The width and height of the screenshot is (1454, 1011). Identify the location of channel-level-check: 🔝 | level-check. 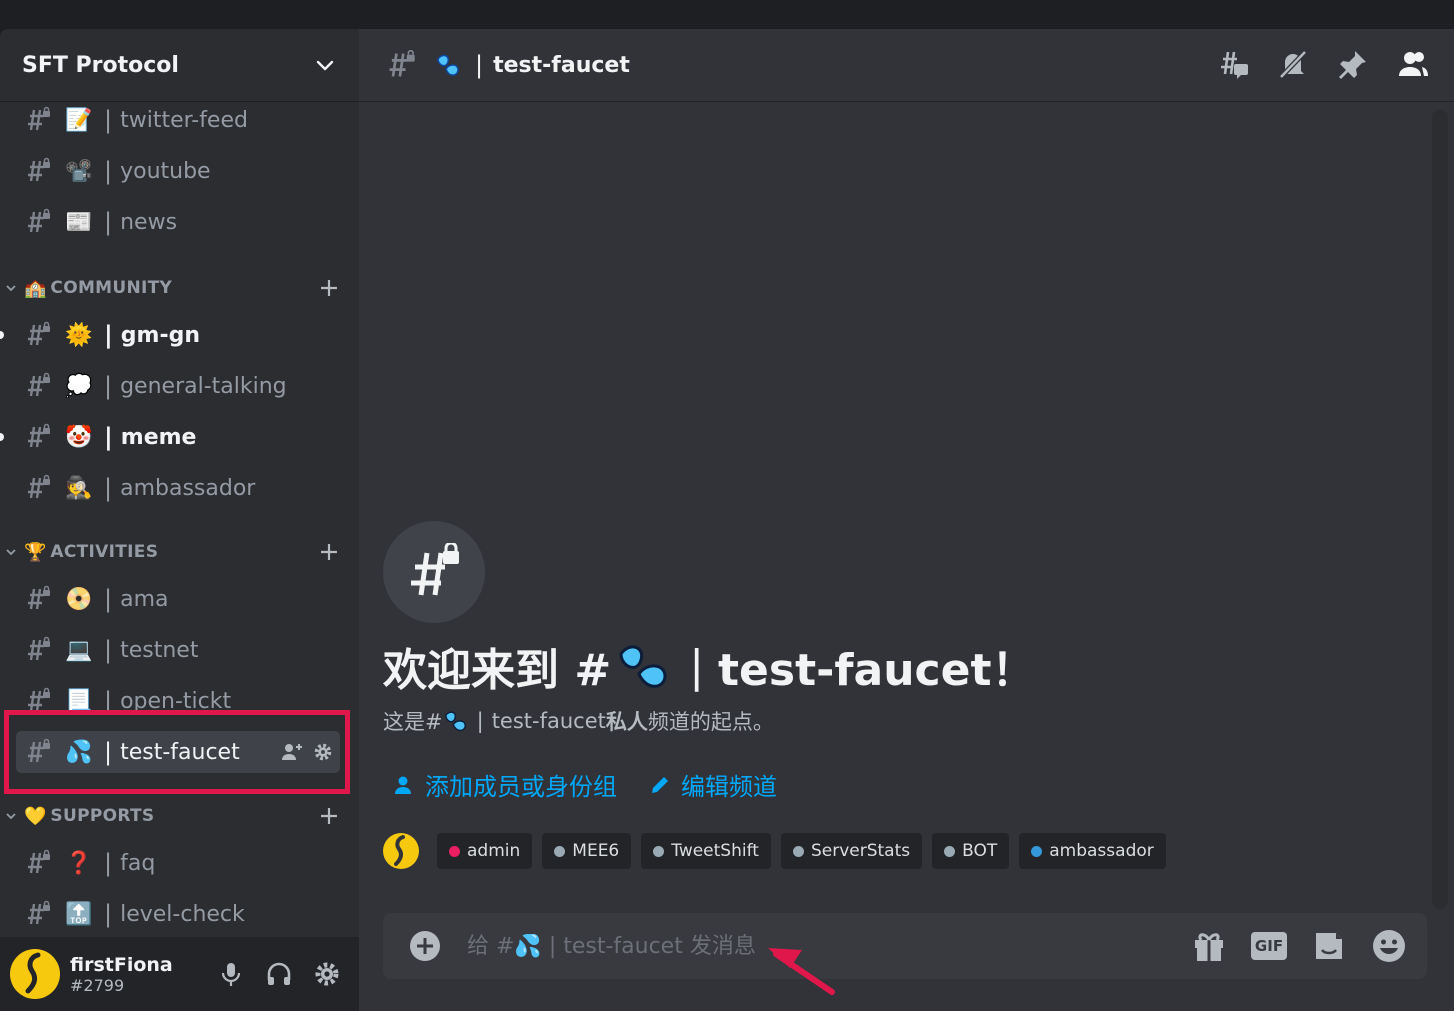
(178, 914).